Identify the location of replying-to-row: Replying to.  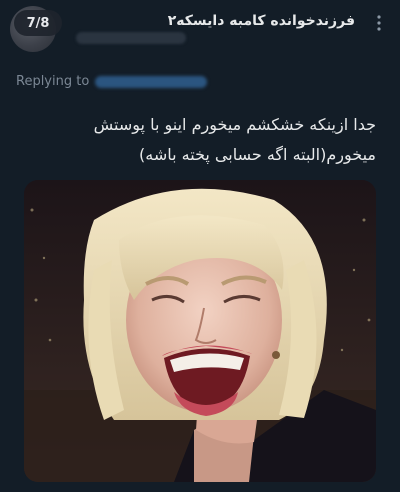
(112, 81).